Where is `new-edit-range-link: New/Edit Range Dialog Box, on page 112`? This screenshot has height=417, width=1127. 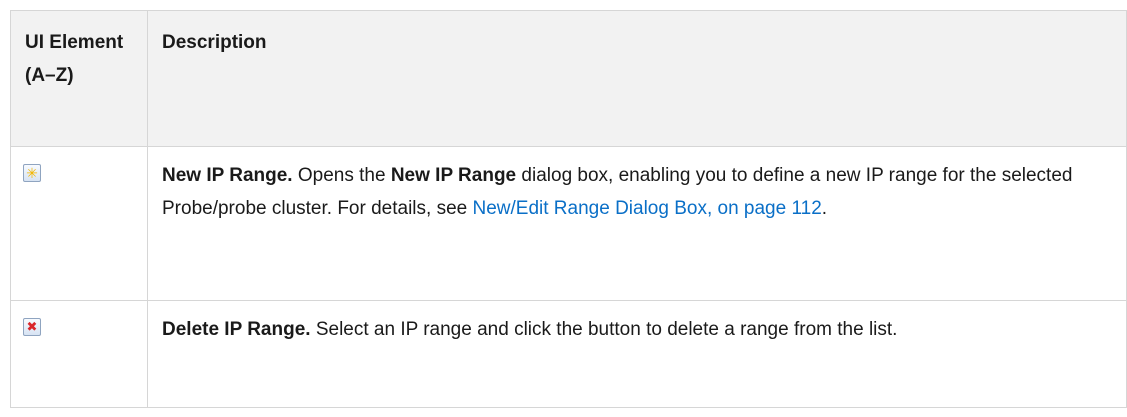 new-edit-range-link: New/Edit Range Dialog Box, on page 112 is located at coordinates (647, 208).